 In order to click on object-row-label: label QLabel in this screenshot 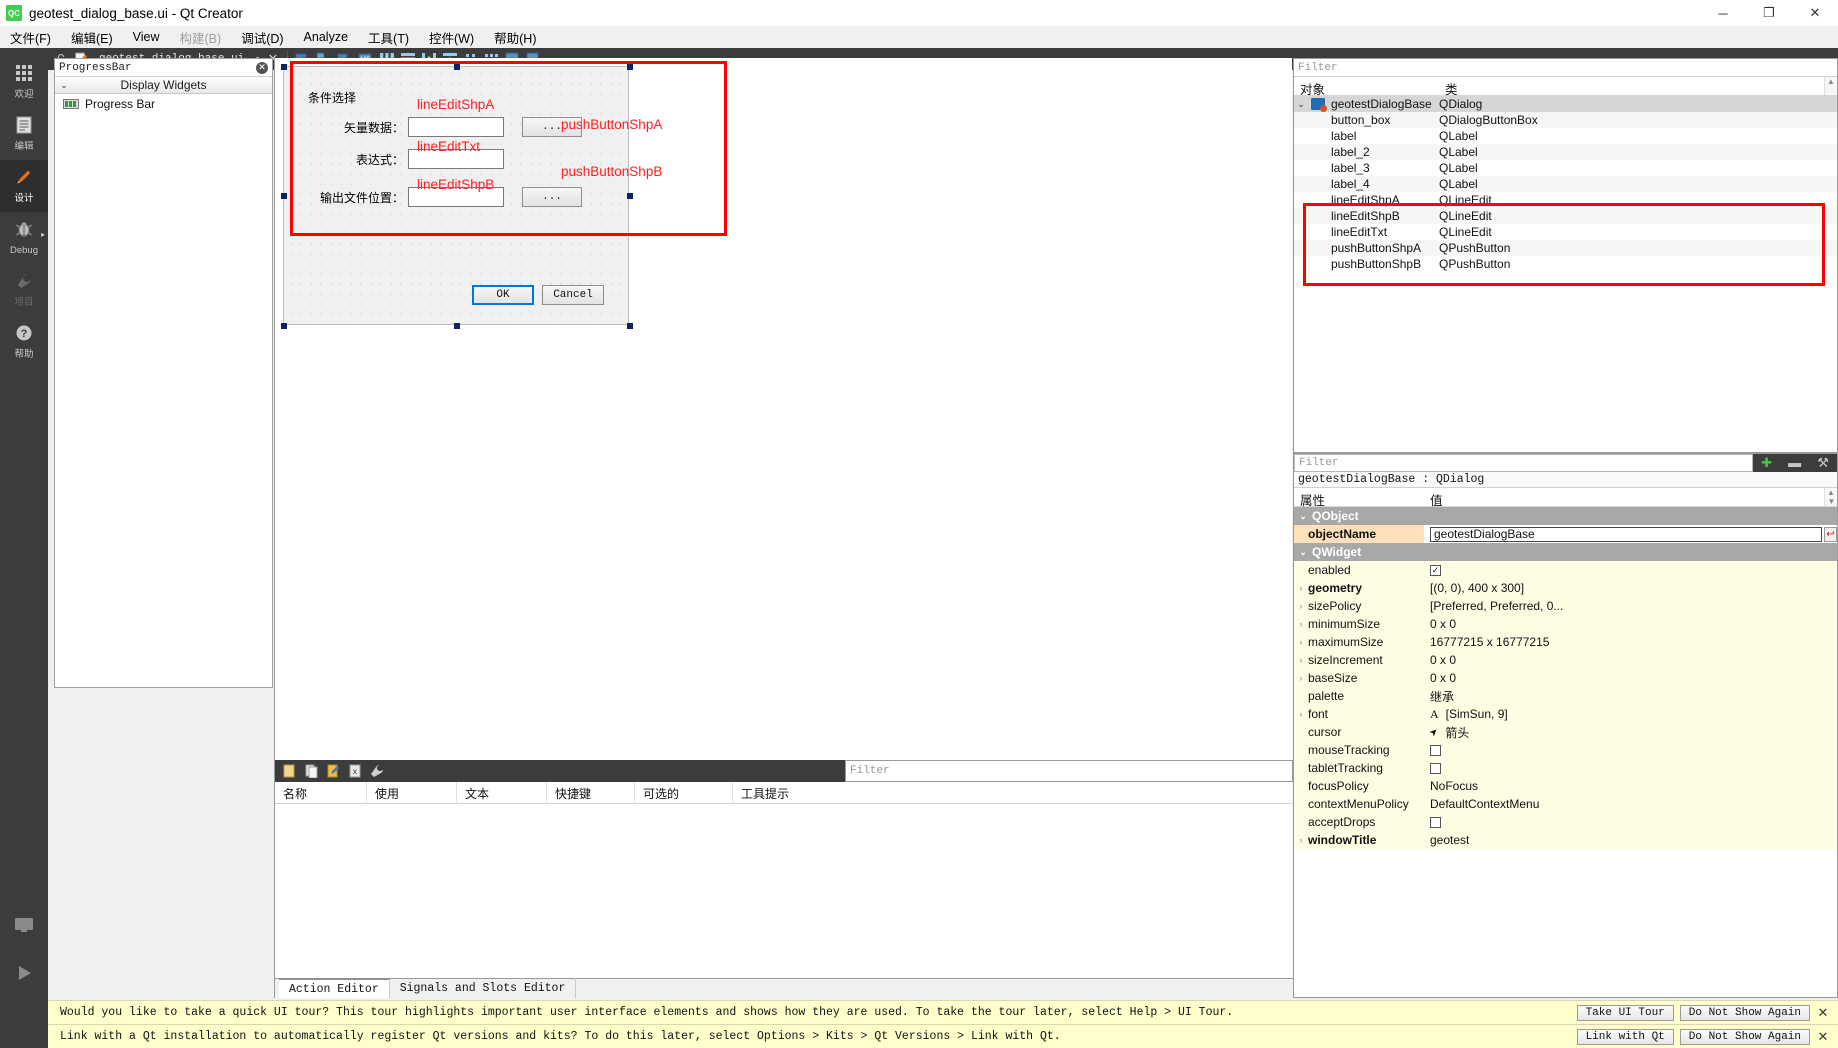, I will do `click(1565, 136)`.